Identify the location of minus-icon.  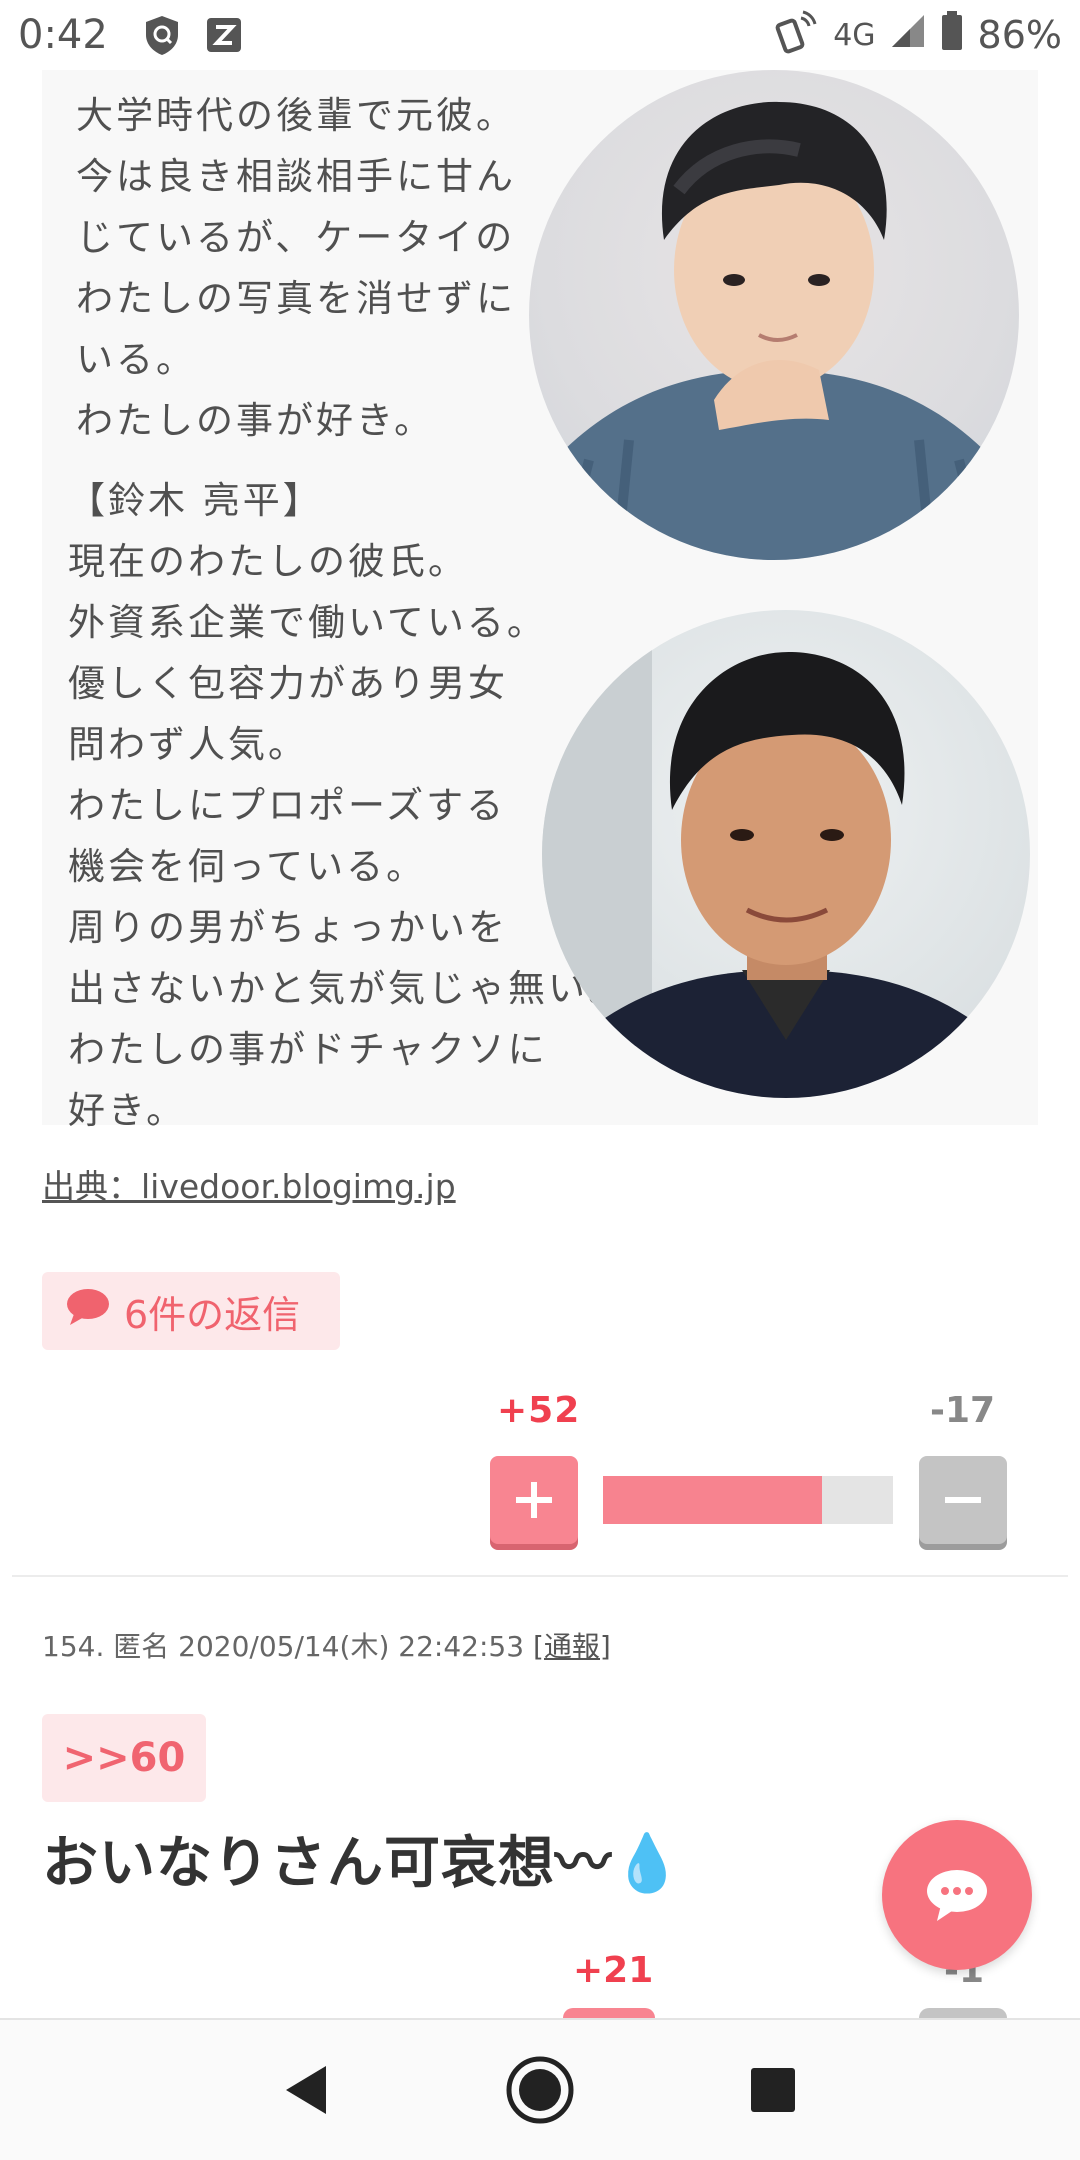
(963, 1500).